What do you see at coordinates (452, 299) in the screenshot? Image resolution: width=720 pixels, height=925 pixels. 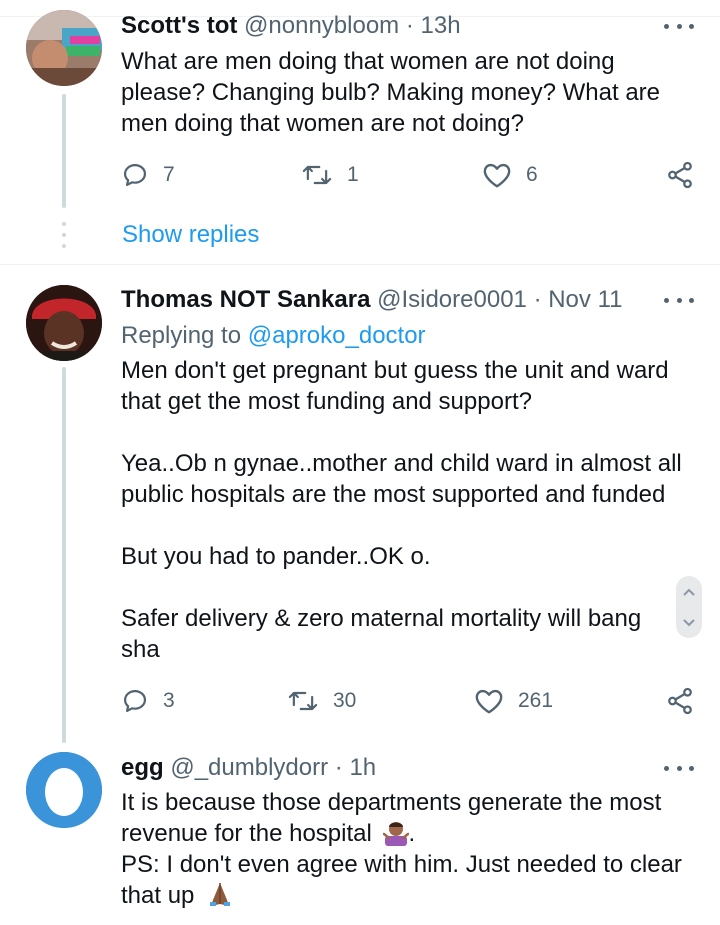 I see `author-handle: @Isidore0001` at bounding box center [452, 299].